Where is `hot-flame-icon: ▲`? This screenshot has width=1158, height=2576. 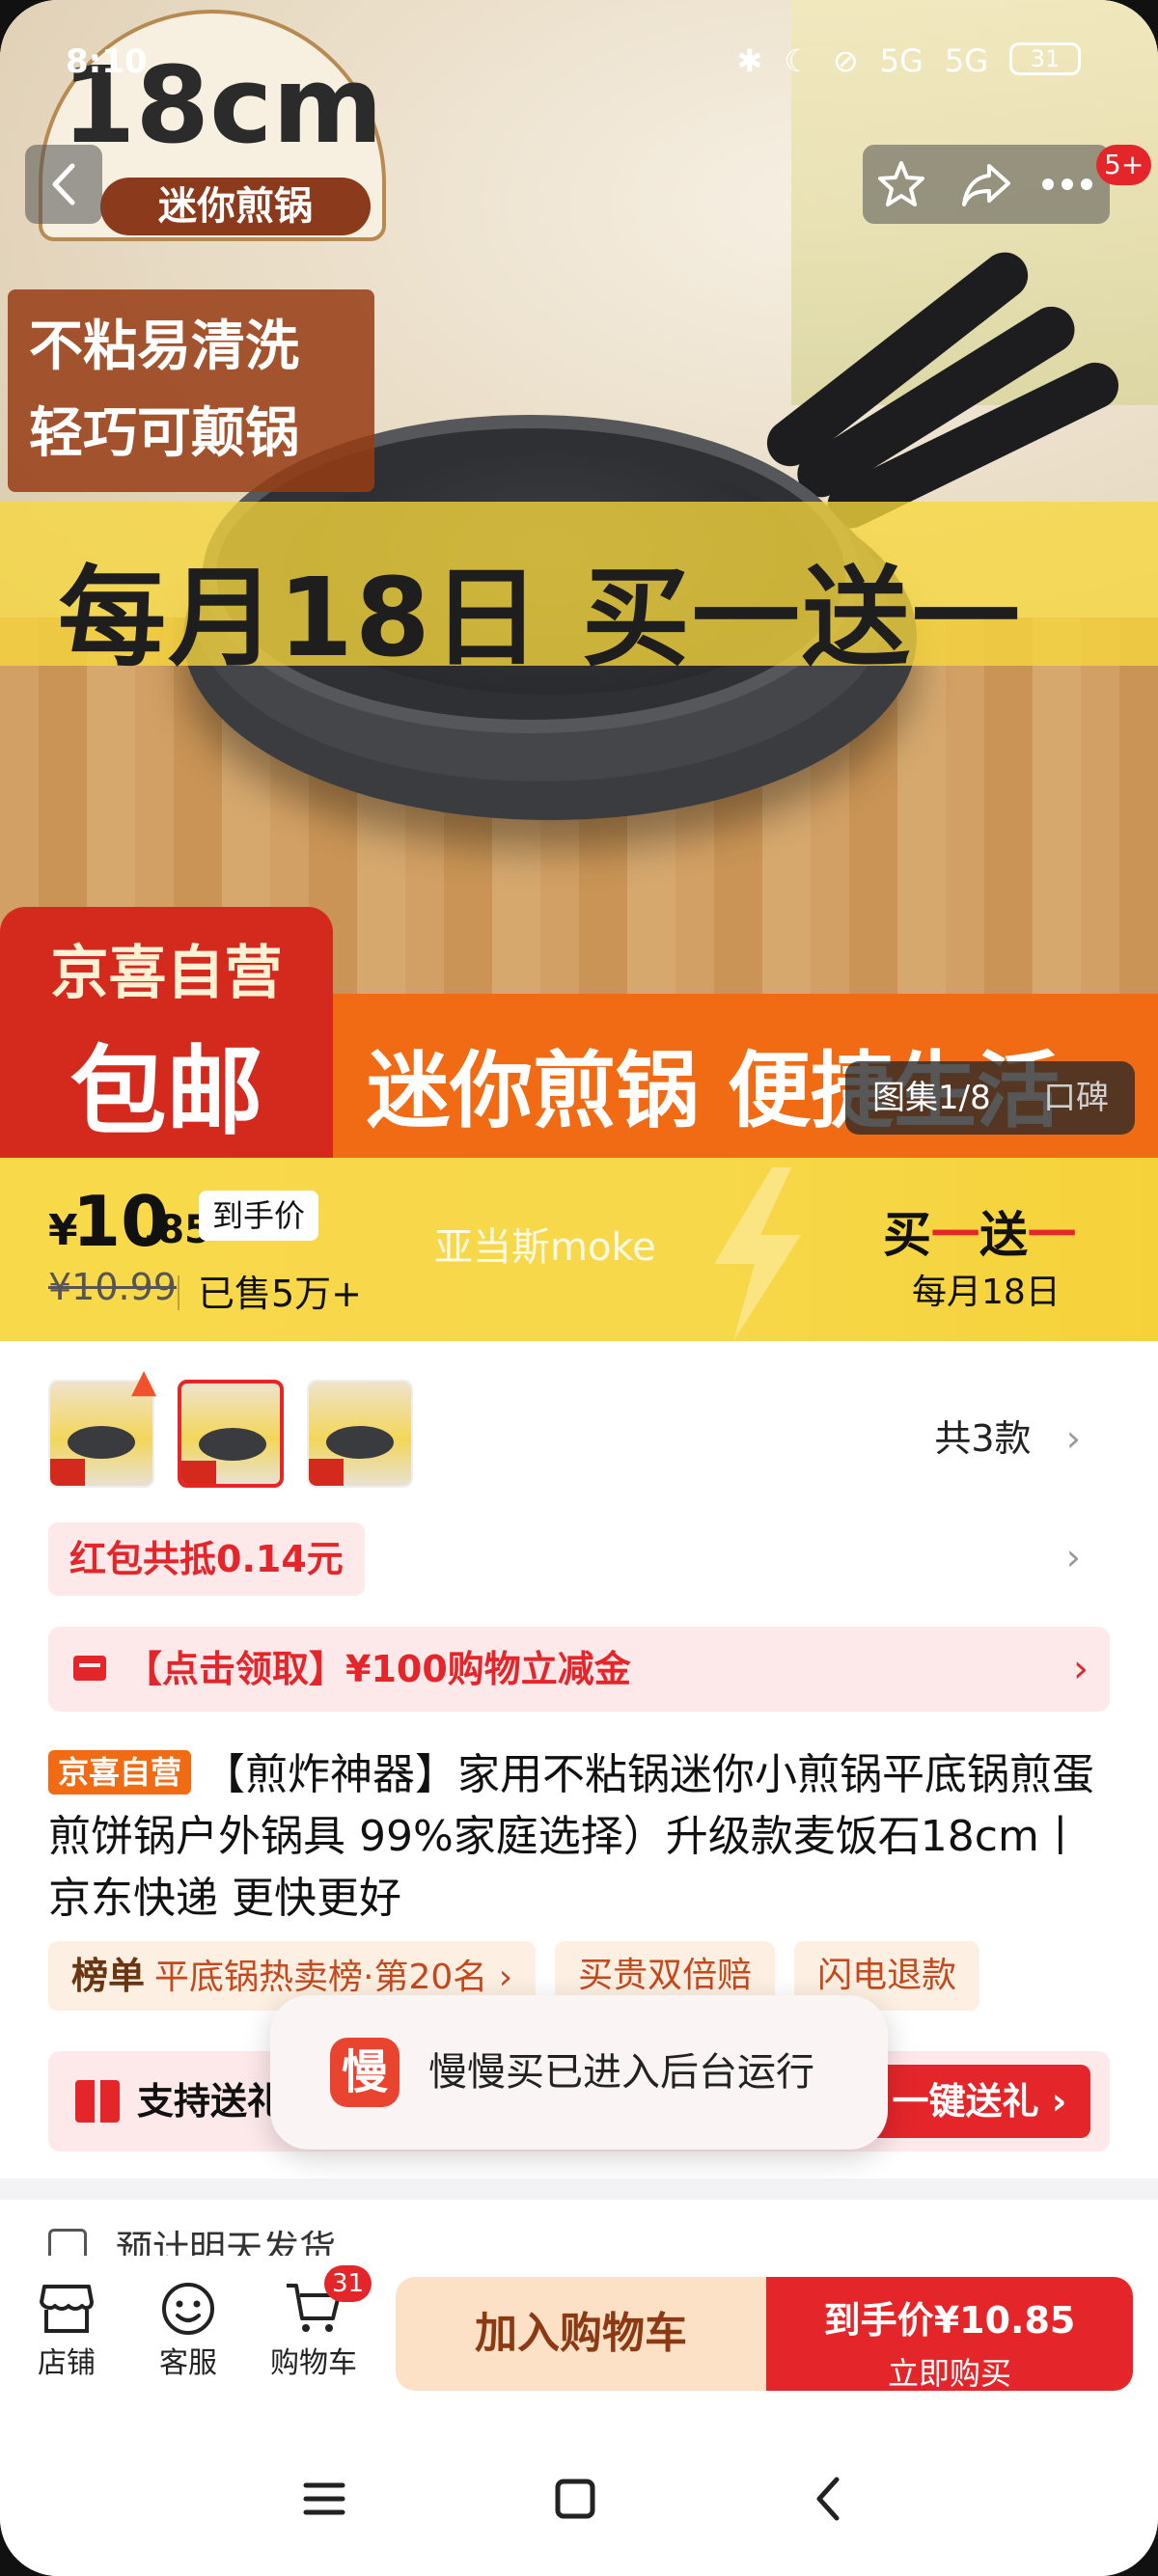
hot-flame-icon: ▲ is located at coordinates (144, 1381).